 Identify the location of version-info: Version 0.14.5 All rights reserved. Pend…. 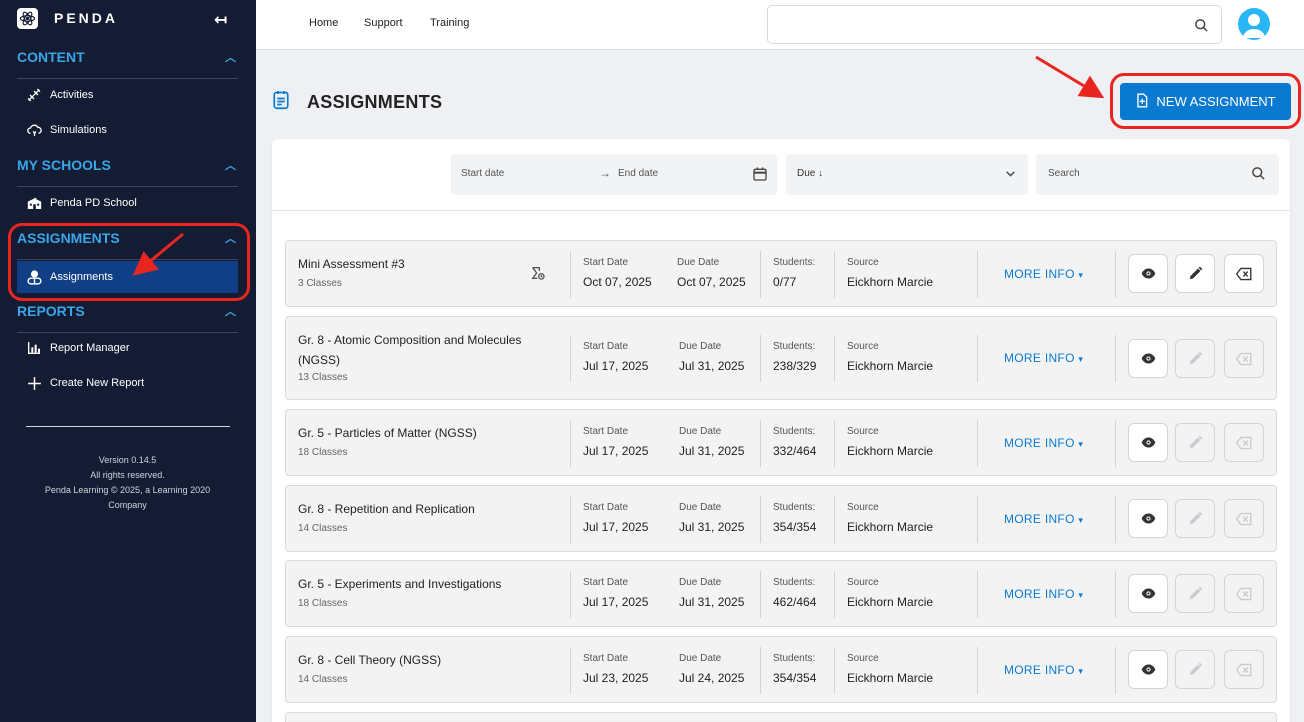
(127, 483).